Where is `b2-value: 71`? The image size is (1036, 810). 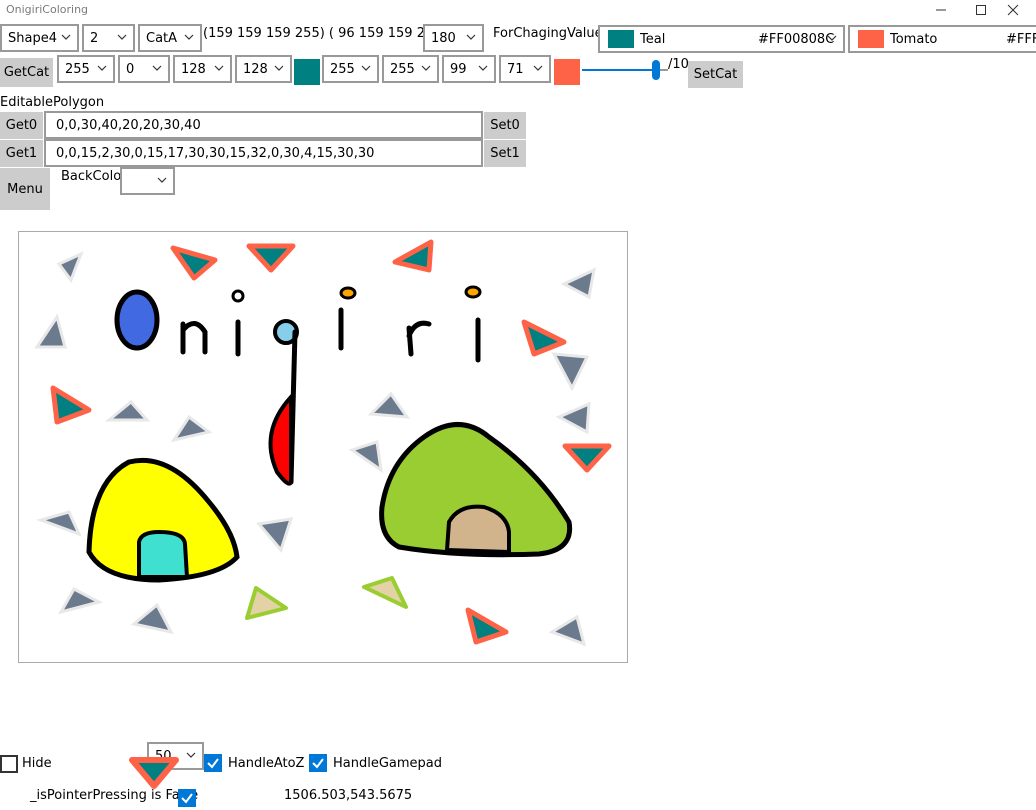 b2-value: 71 is located at coordinates (515, 69).